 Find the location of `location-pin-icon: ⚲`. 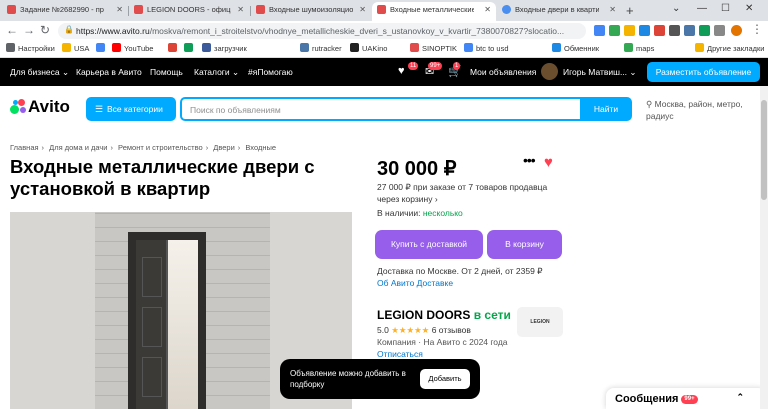

location-pin-icon: ⚲ is located at coordinates (649, 104).